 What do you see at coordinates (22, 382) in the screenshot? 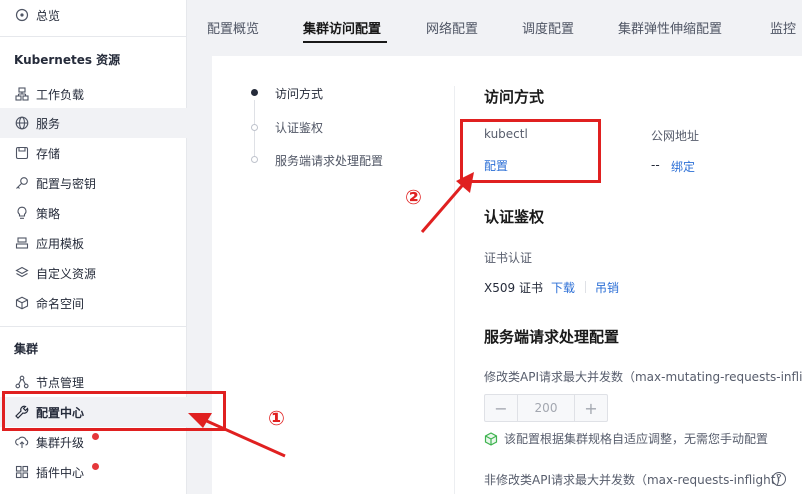
I see `nodes-icon` at bounding box center [22, 382].